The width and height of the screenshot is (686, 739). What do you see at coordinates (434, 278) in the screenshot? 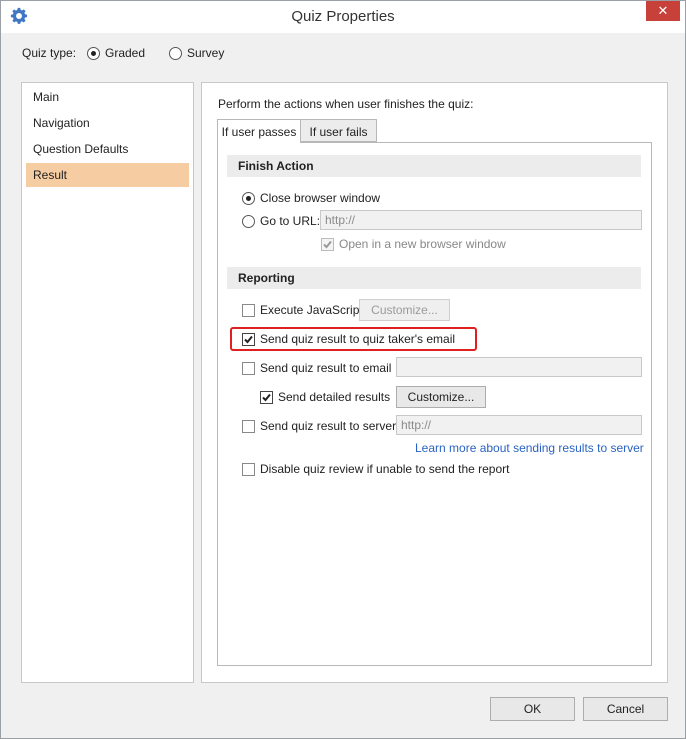
I see `reporting-header: Reporting` at bounding box center [434, 278].